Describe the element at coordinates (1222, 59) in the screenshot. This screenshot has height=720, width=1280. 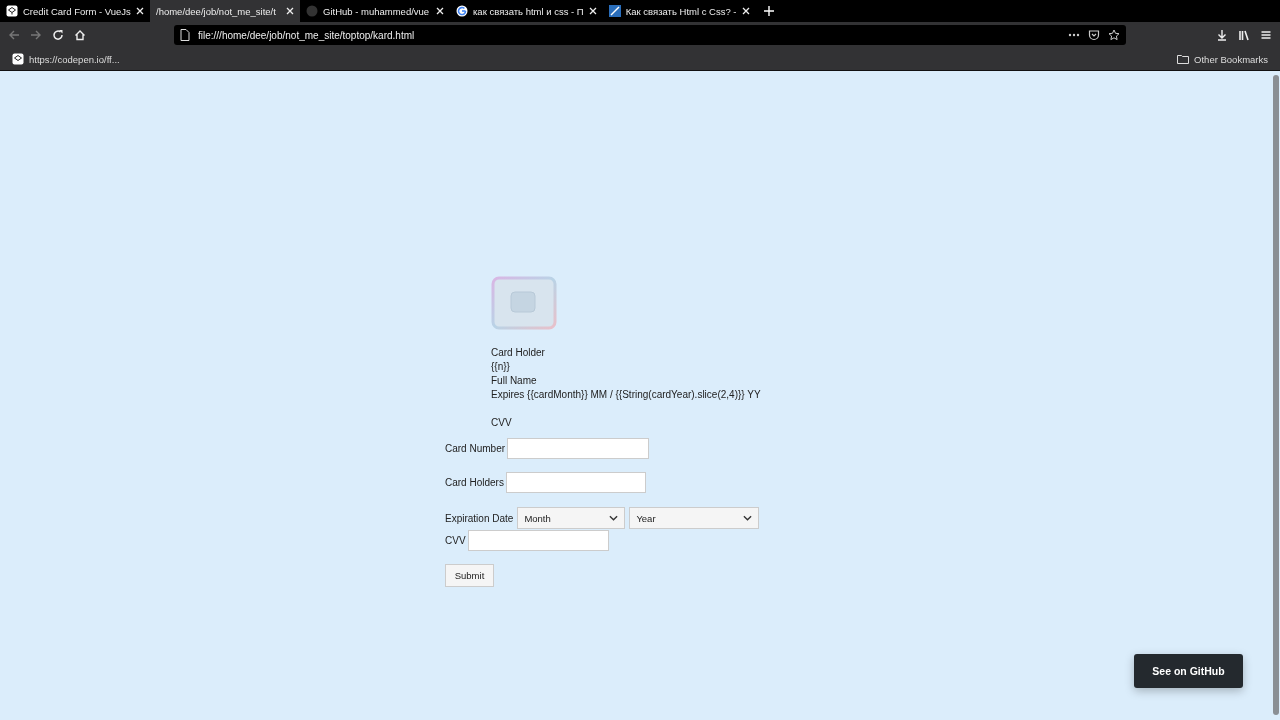
I see `other-bookmarks-button: Other Bookmarks` at that location.